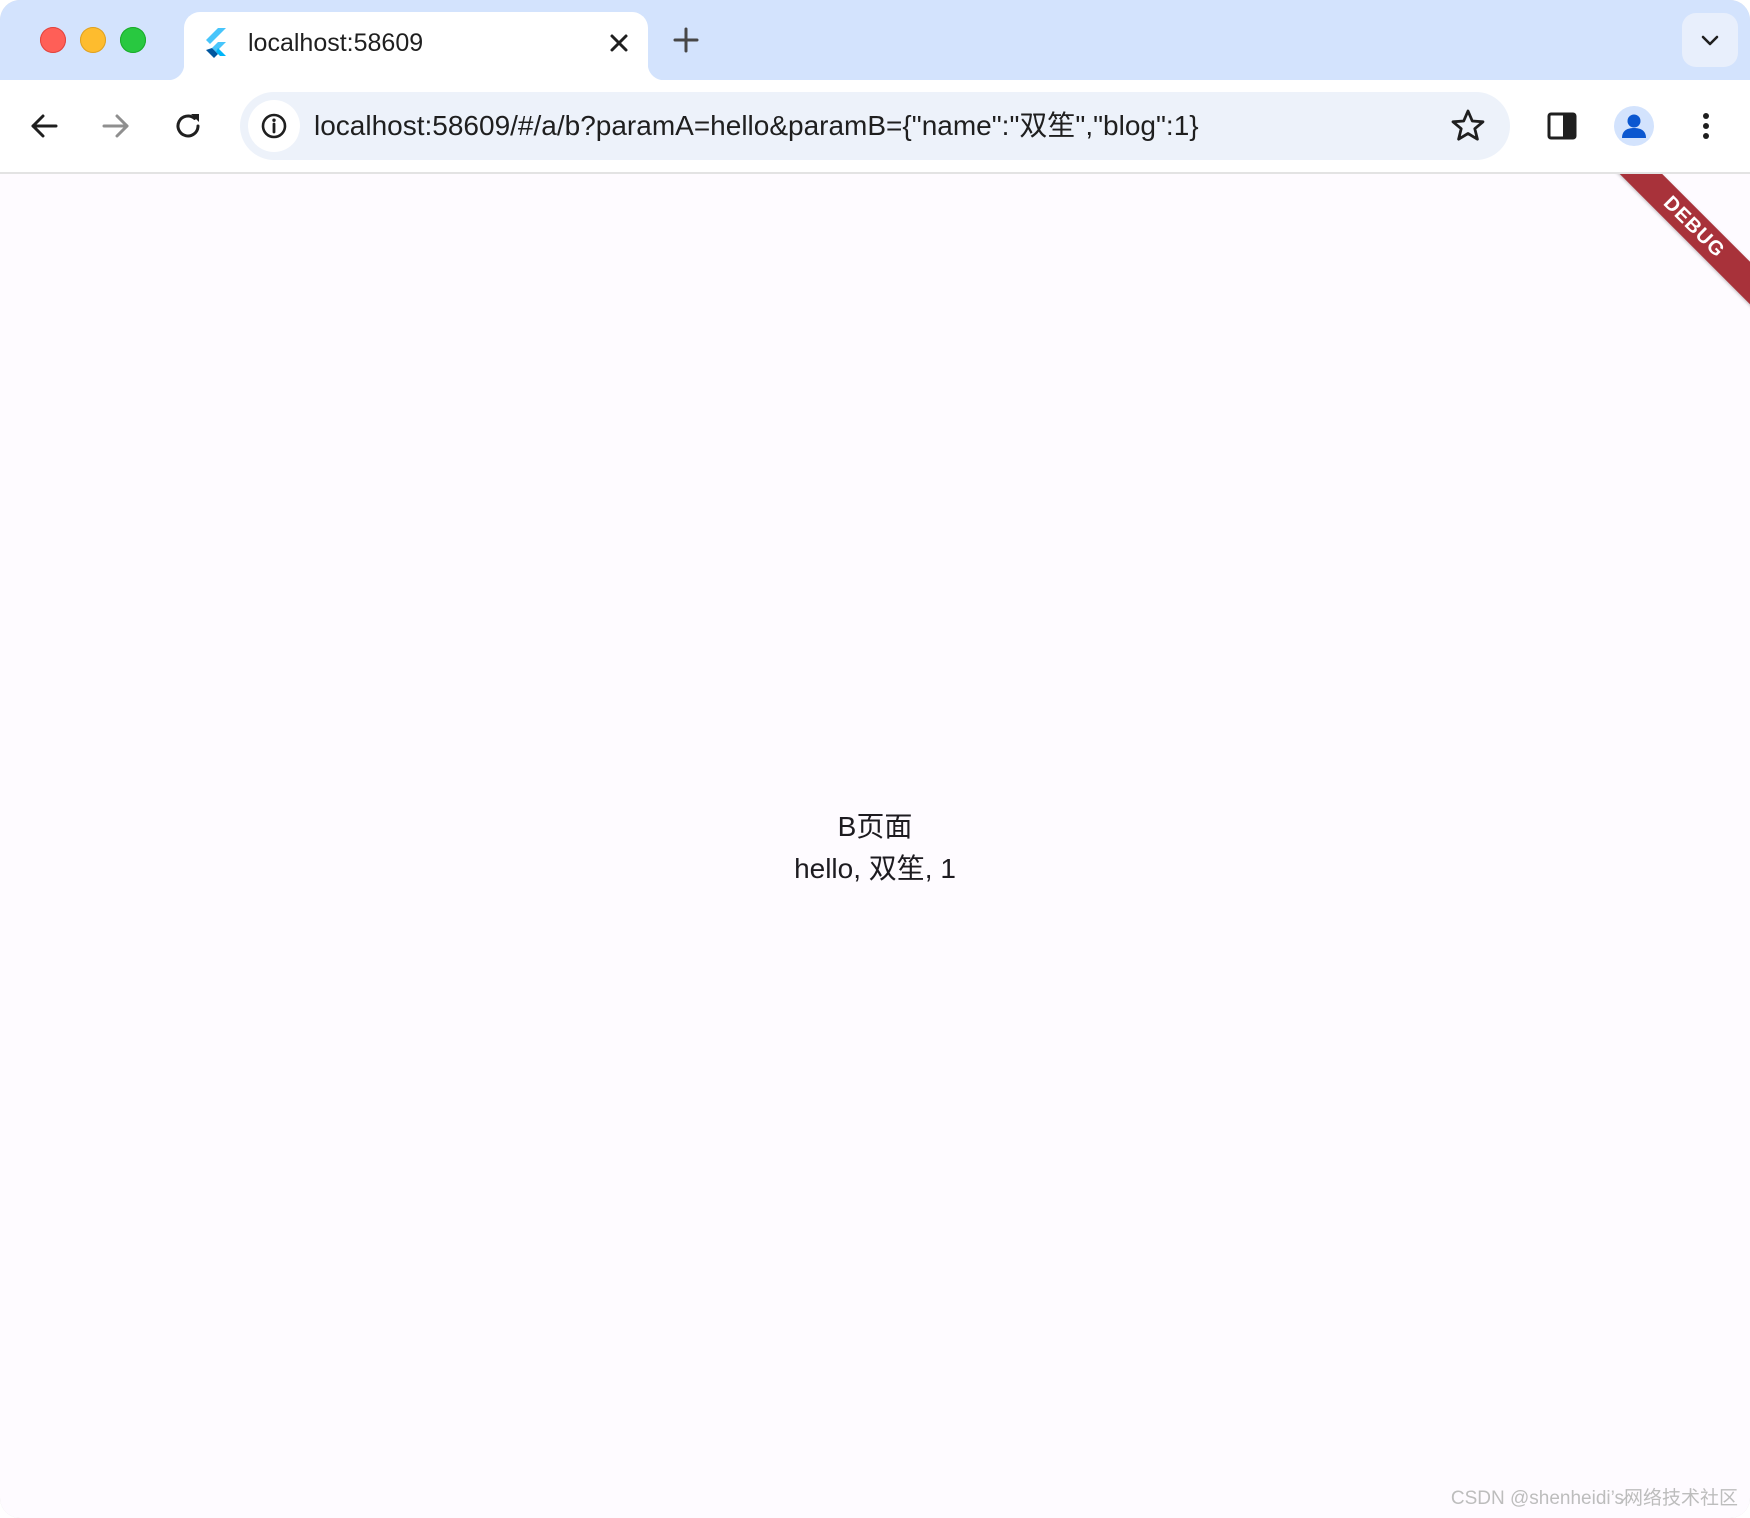 Image resolution: width=1750 pixels, height=1518 pixels. I want to click on arrow-left-icon, so click(44, 126).